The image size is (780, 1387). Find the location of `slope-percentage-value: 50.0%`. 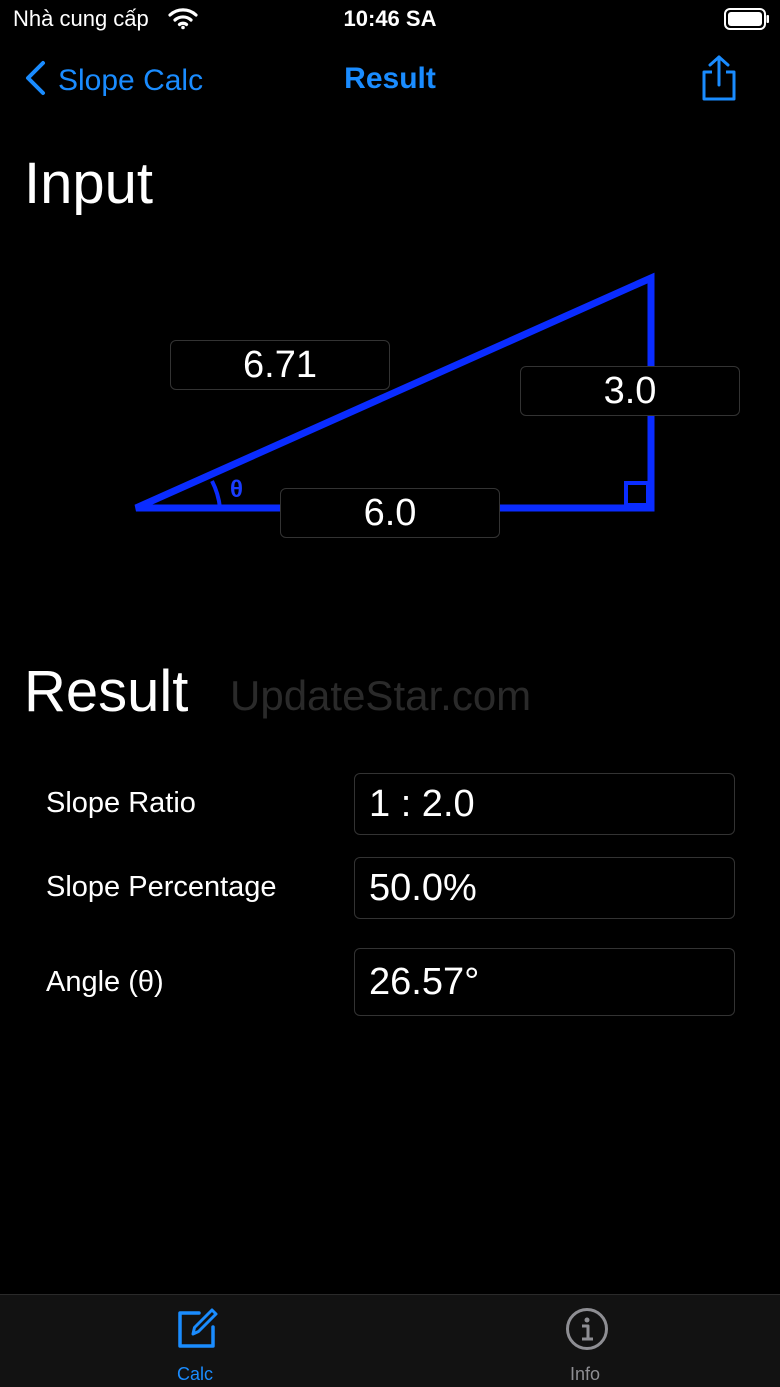

slope-percentage-value: 50.0% is located at coordinates (544, 888).